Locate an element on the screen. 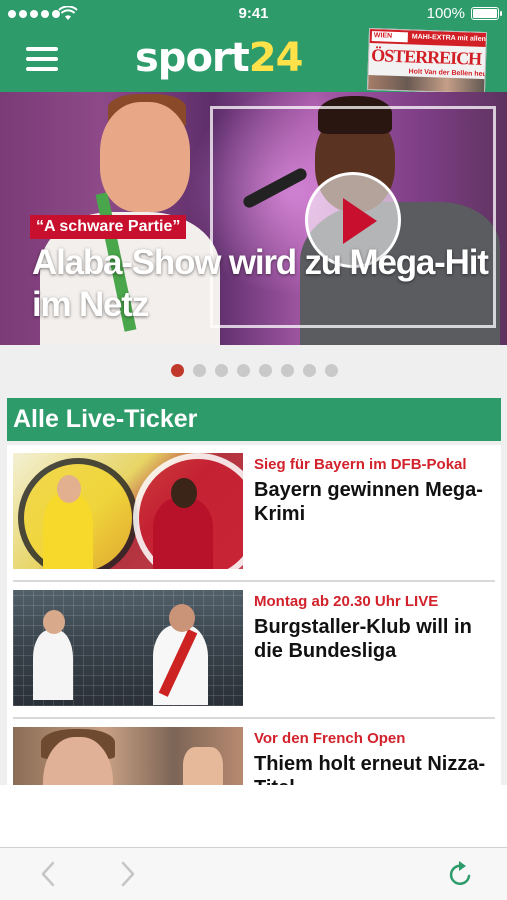 Image resolution: width=507 pixels, height=900 pixels. player-right-head is located at coordinates (182, 618).